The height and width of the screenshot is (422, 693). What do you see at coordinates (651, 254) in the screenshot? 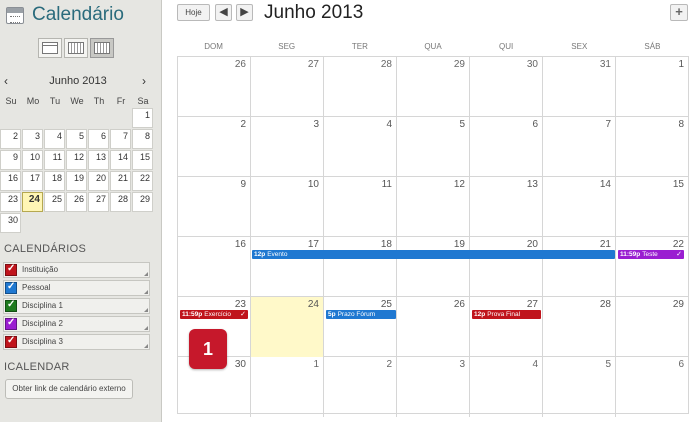
I see `calendar-event: 11:59p Teste ✓` at bounding box center [651, 254].